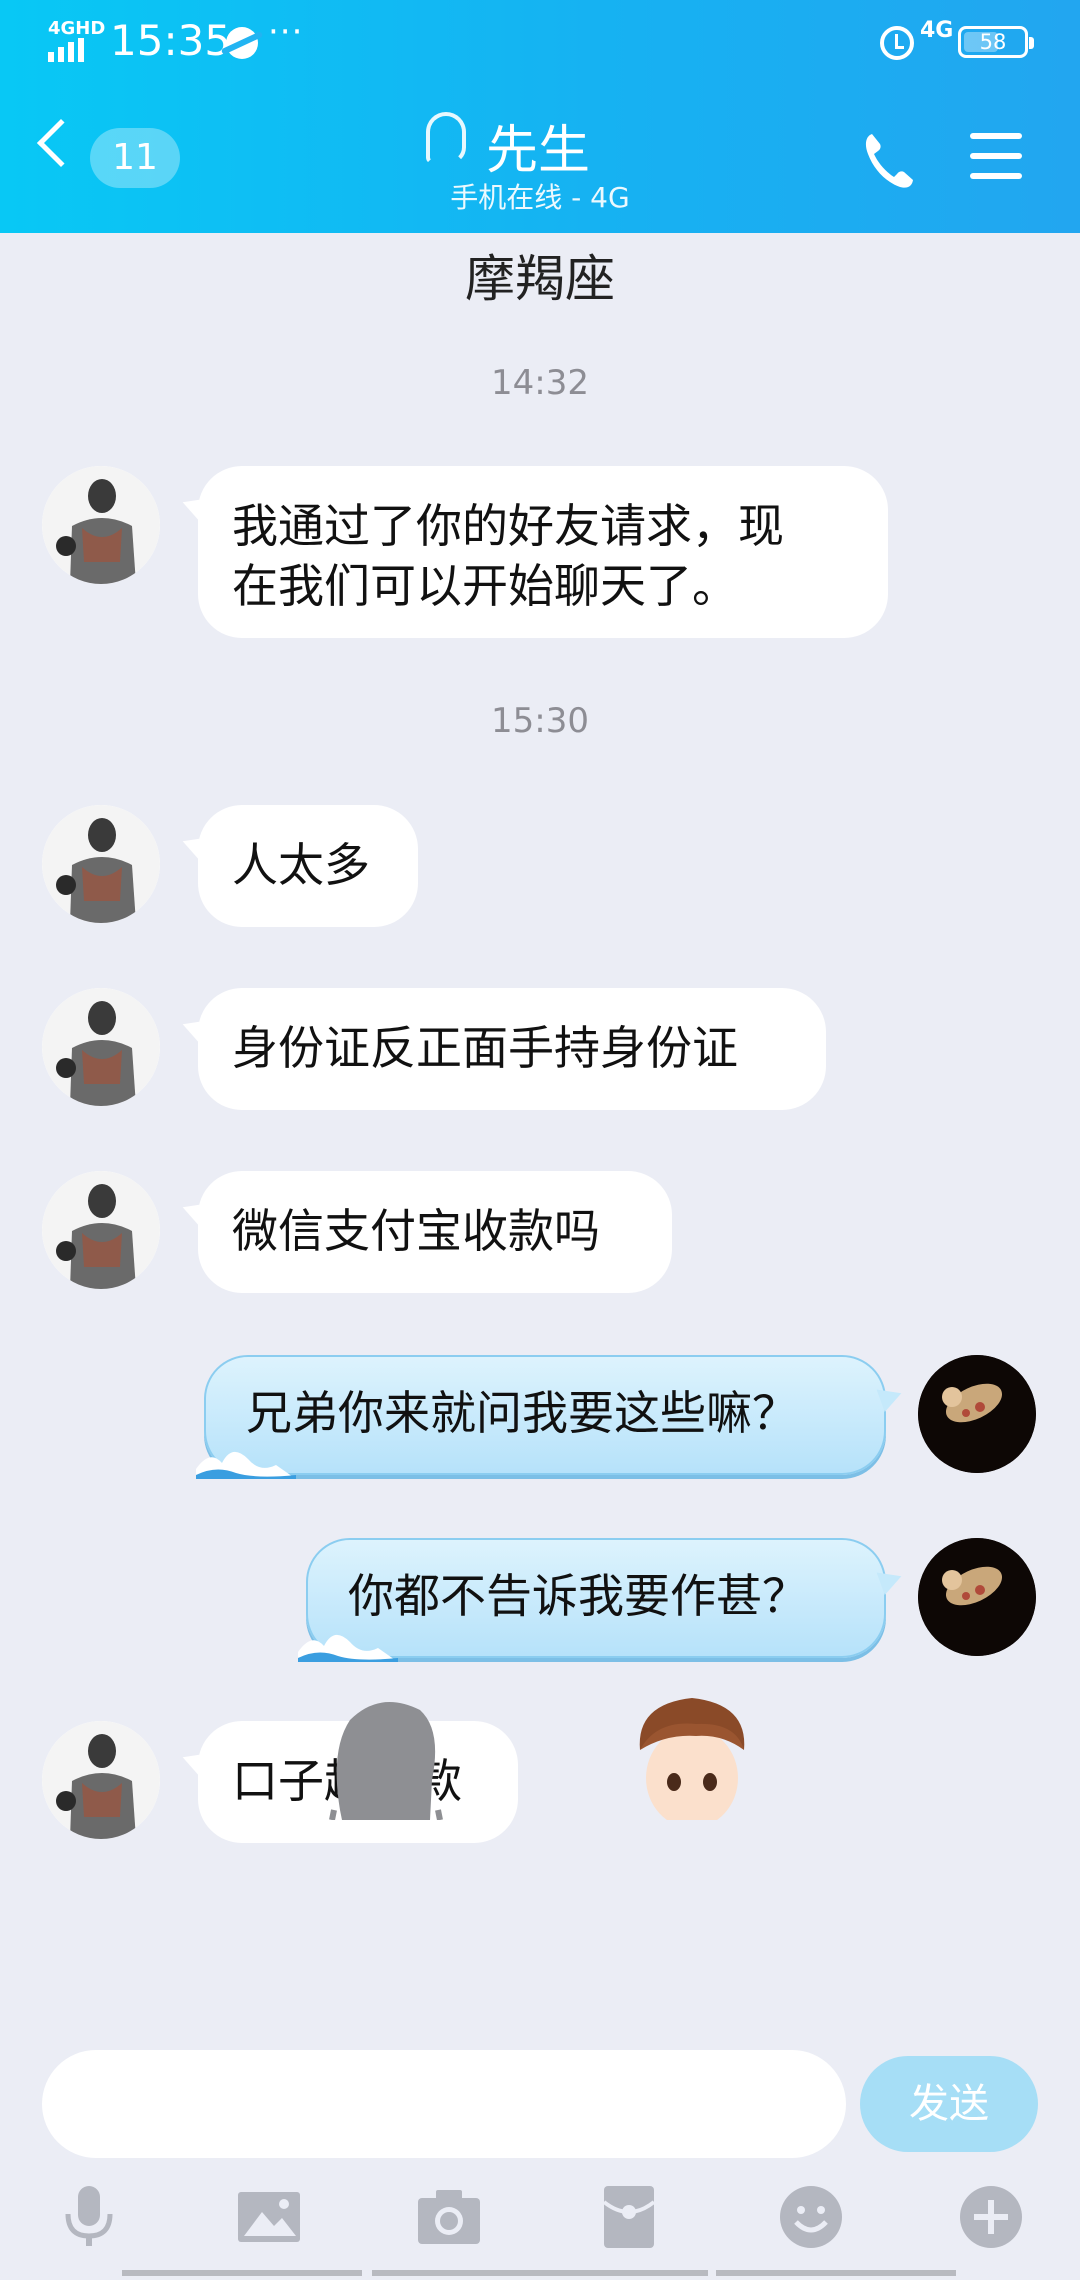  I want to click on plus-icon, so click(991, 2217).